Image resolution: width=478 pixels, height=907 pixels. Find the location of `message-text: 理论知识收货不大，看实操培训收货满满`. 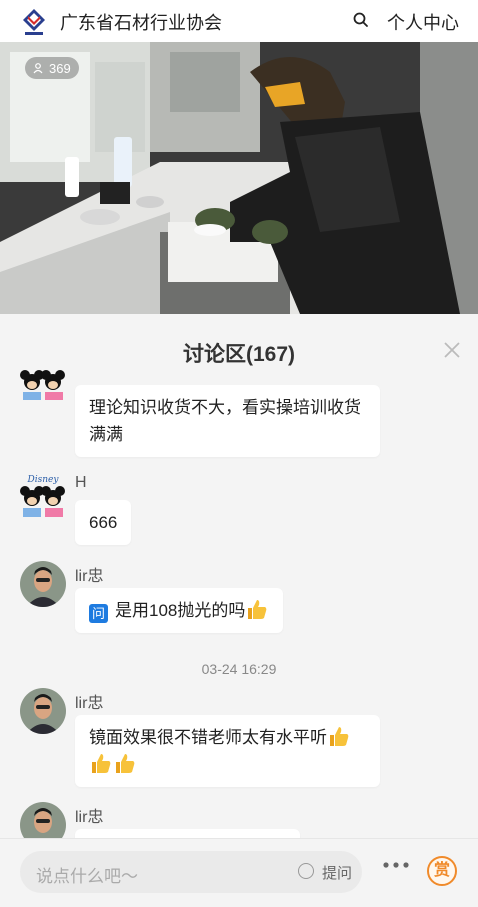

message-text: 理论知识收货不大，看实操培训收货满满 is located at coordinates (225, 421).